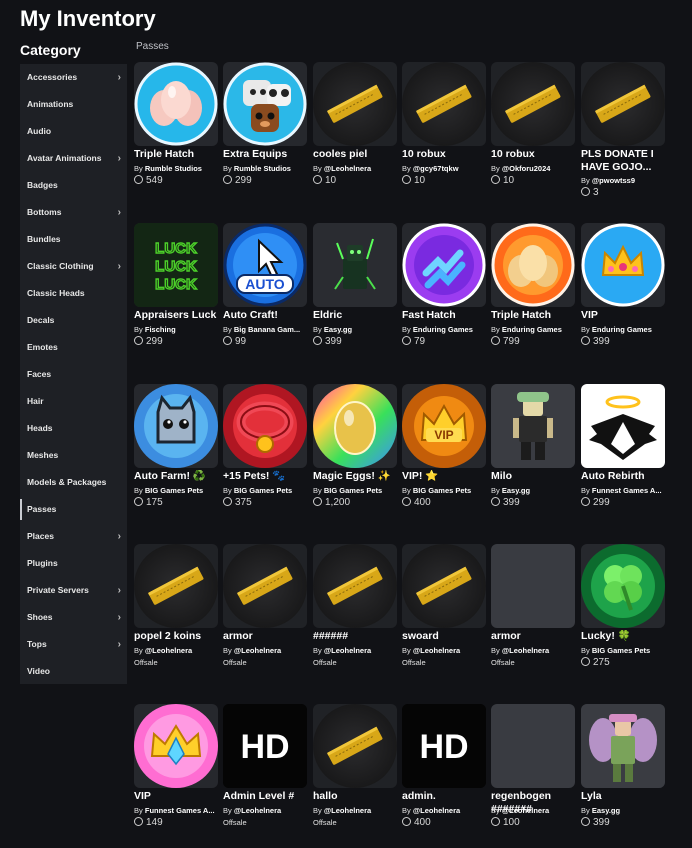 Image resolution: width=692 pixels, height=848 pixels. I want to click on item-card: Lyla By Easy.gg 399, so click(623, 776).